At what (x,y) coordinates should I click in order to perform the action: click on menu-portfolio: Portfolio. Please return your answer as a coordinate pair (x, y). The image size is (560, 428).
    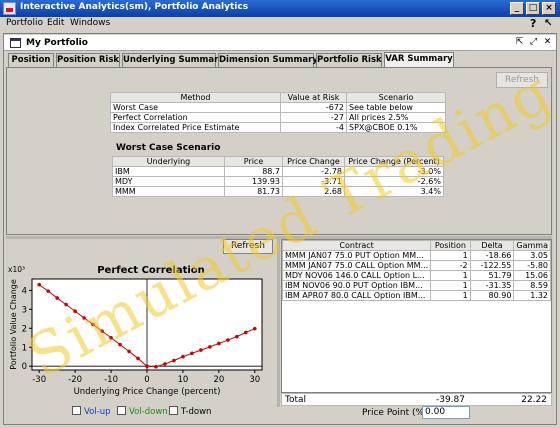
    Looking at the image, I should click on (24, 23).